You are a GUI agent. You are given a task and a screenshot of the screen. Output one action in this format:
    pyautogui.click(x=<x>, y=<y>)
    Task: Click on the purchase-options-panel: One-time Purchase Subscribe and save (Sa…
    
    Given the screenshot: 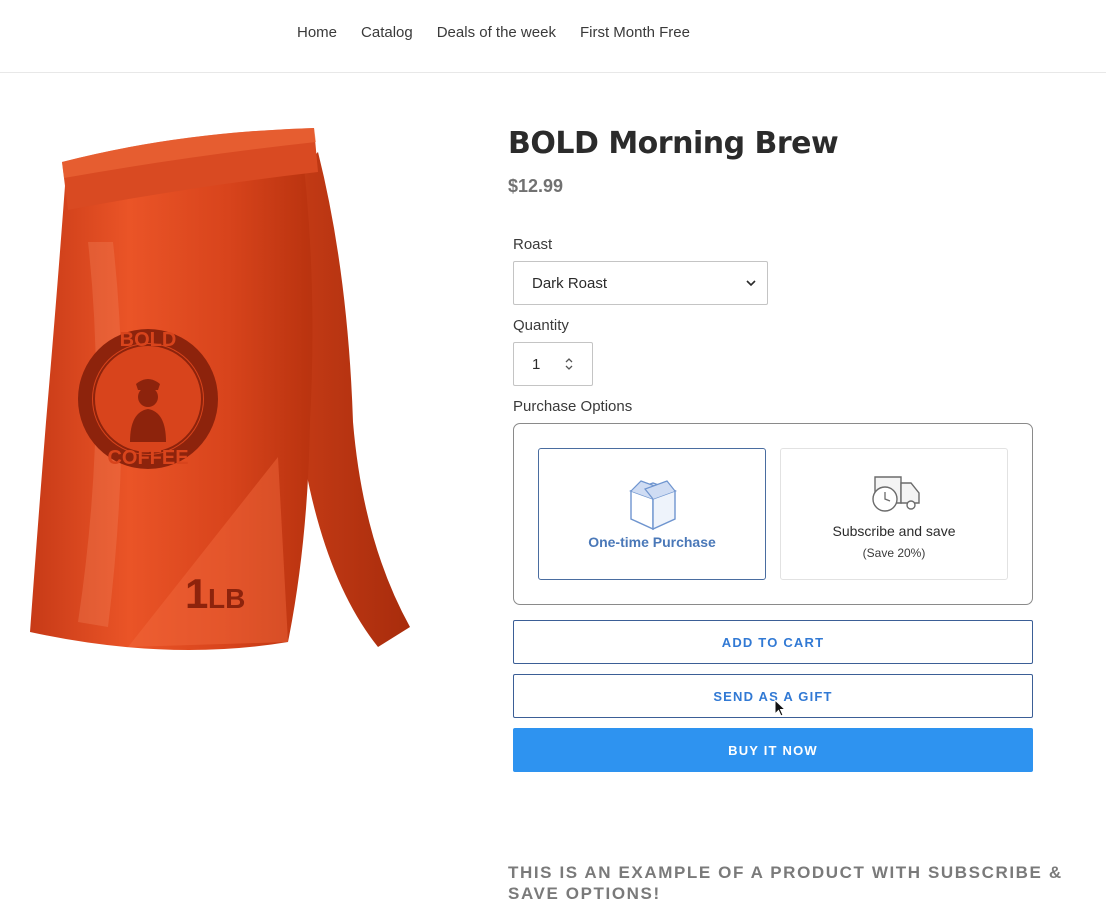 What is the action you would take?
    pyautogui.click(x=773, y=514)
    